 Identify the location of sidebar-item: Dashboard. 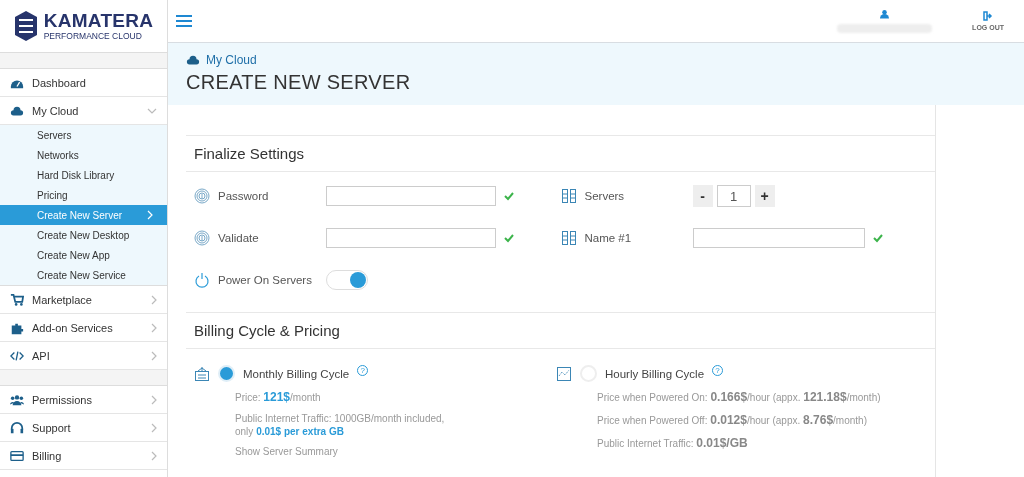
(83, 83).